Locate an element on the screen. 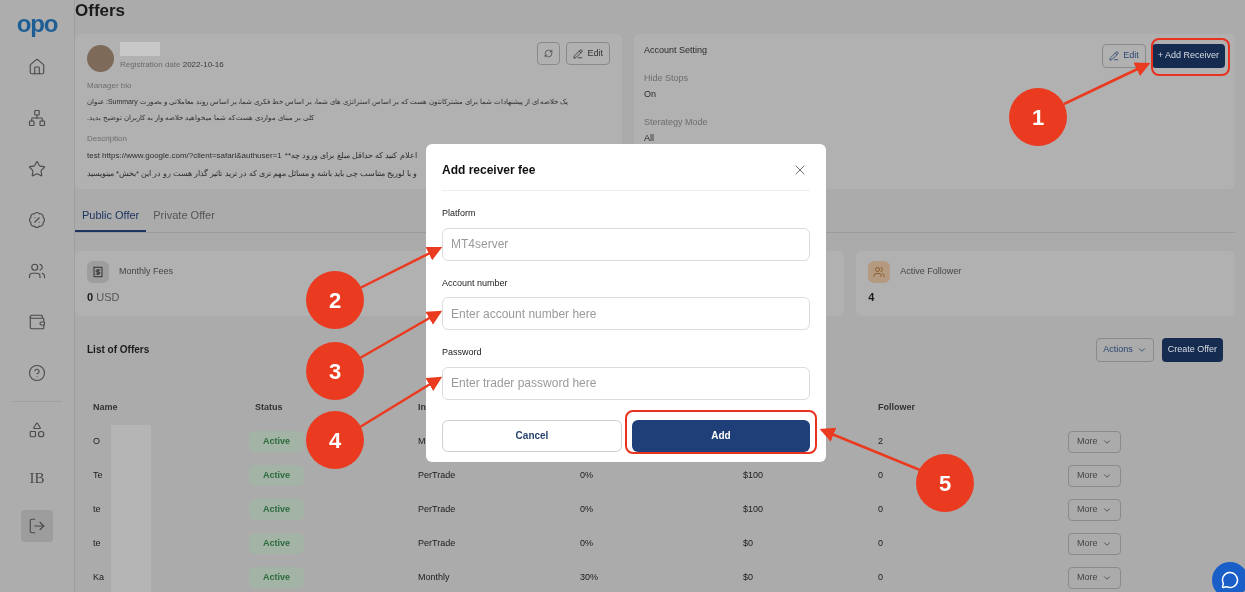 The image size is (1245, 592). refresh-icon is located at coordinates (549, 53).